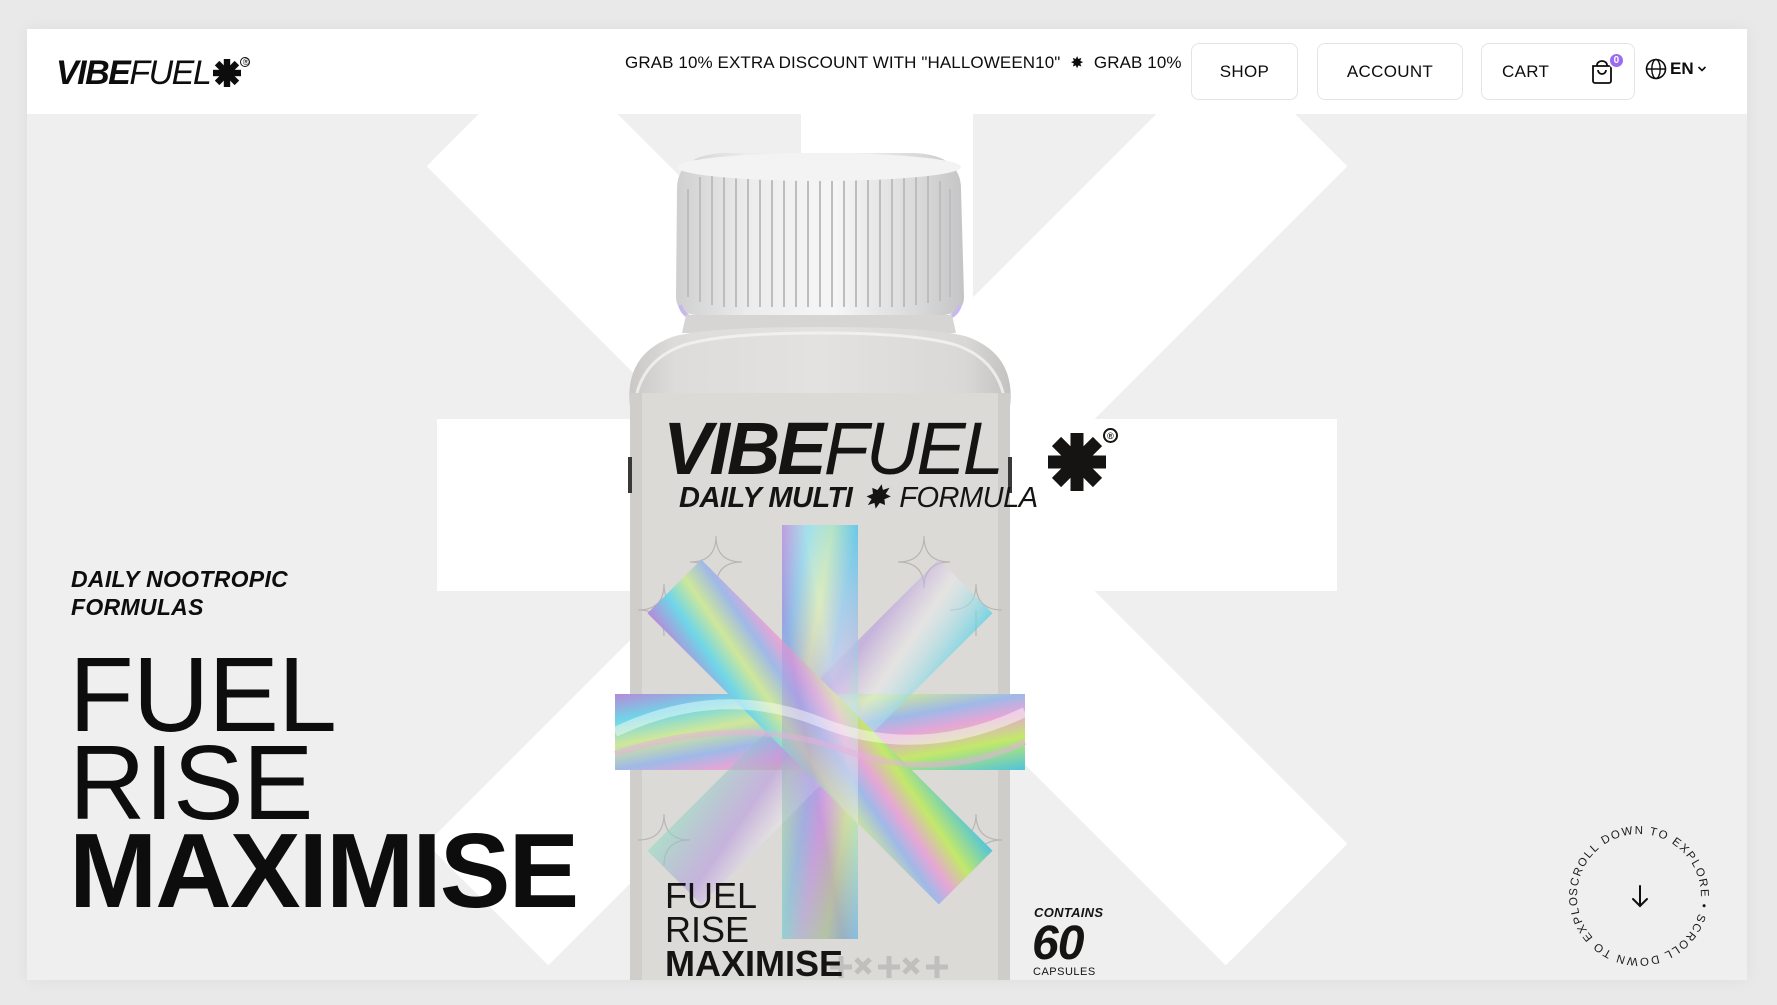 This screenshot has width=1777, height=1005. I want to click on shop-label: SHOP, so click(1244, 71).